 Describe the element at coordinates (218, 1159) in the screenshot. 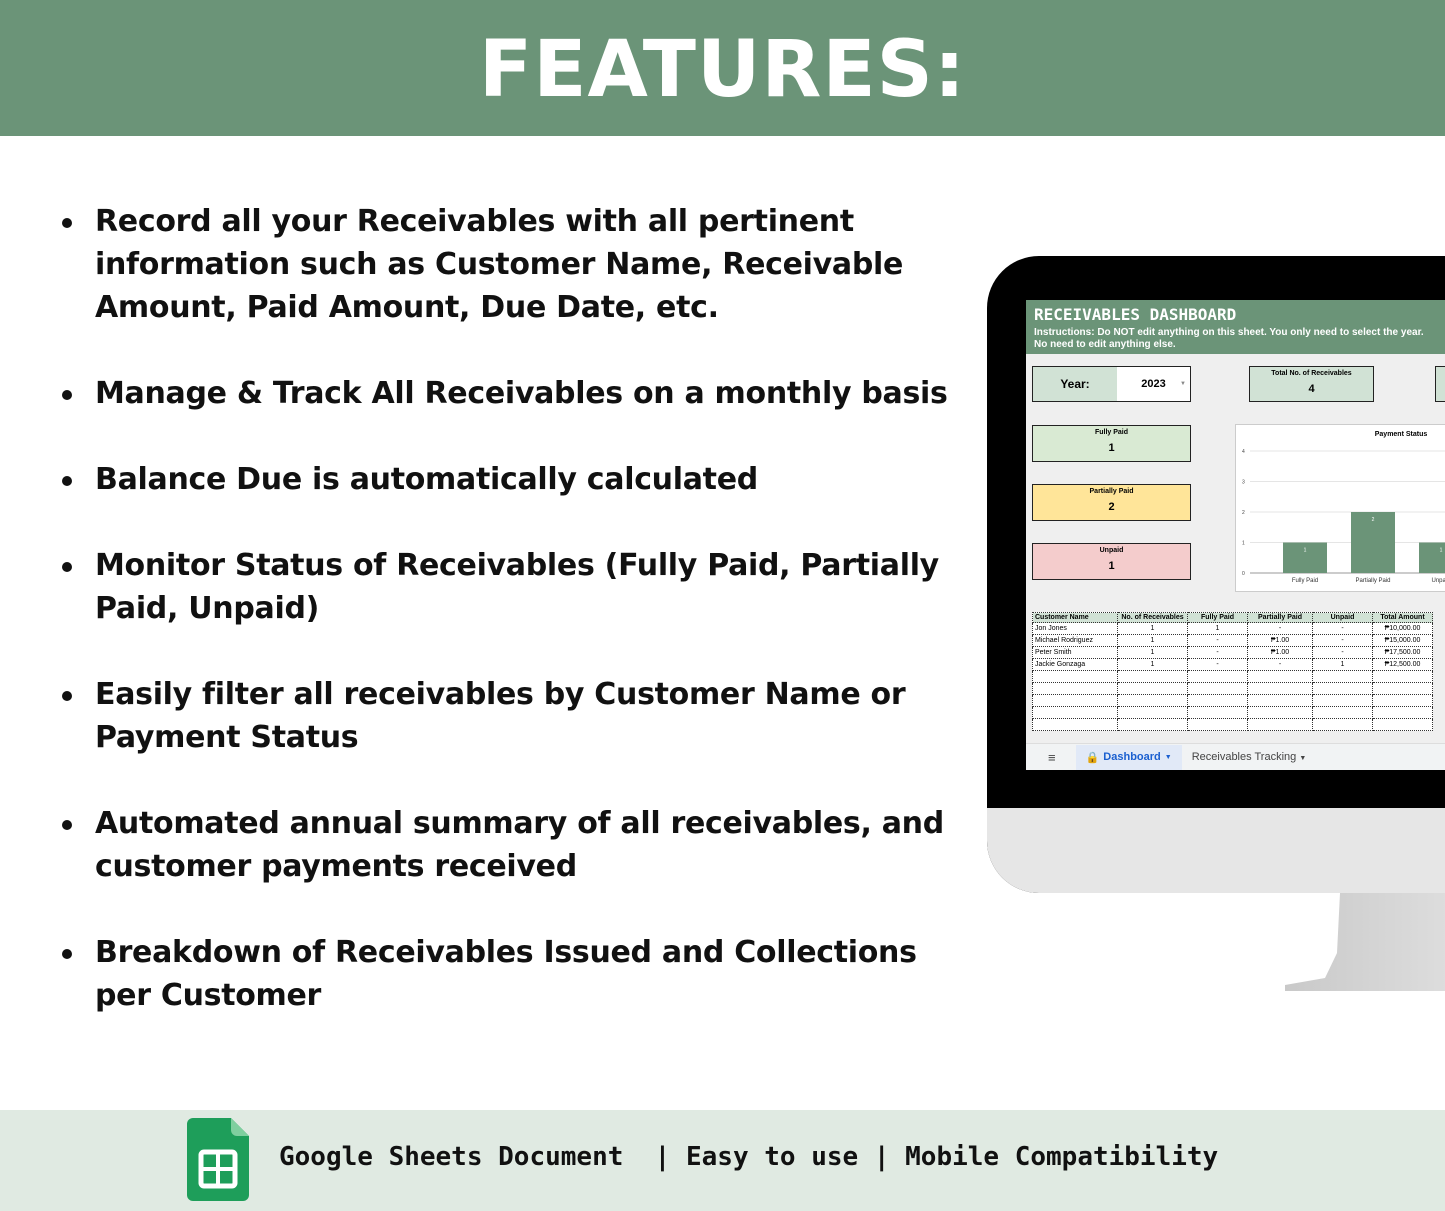

I see `google-sheets-icon` at that location.